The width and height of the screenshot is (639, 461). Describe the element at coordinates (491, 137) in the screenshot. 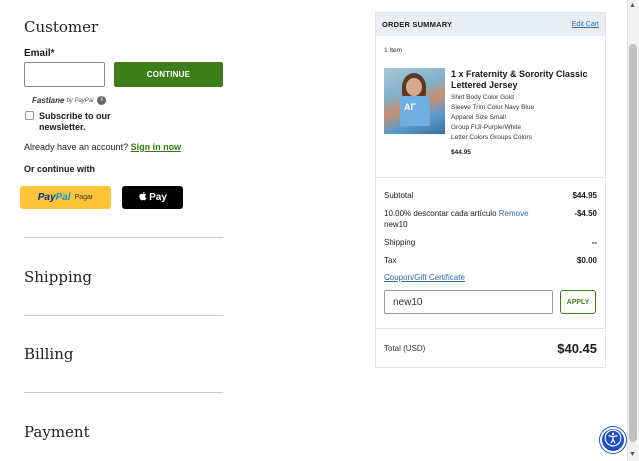

I see `product-attr: Letter Colors Groups Colors` at that location.